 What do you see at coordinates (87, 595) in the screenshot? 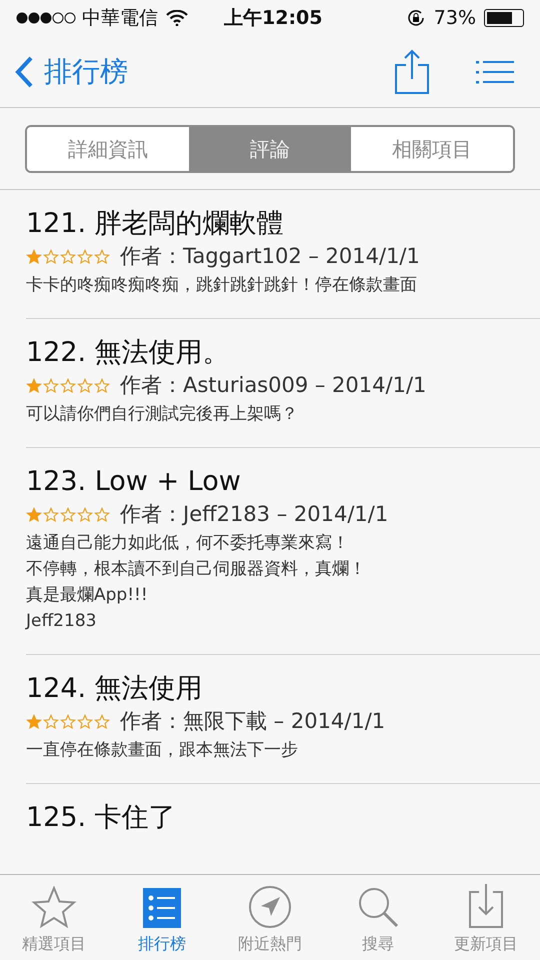
I see `review-text: 真是最爛App!!!` at bounding box center [87, 595].